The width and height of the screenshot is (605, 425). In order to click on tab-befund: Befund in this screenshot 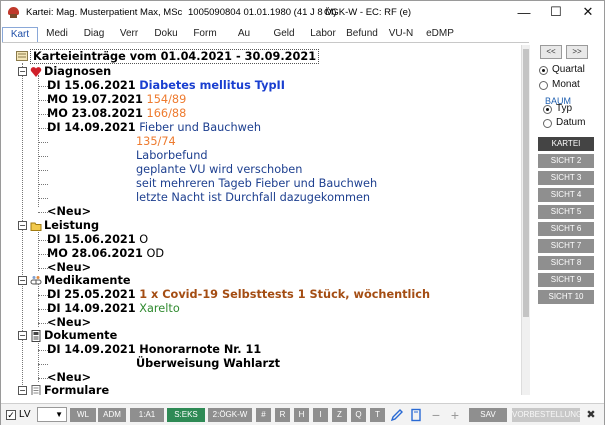, I will do `click(362, 34)`.